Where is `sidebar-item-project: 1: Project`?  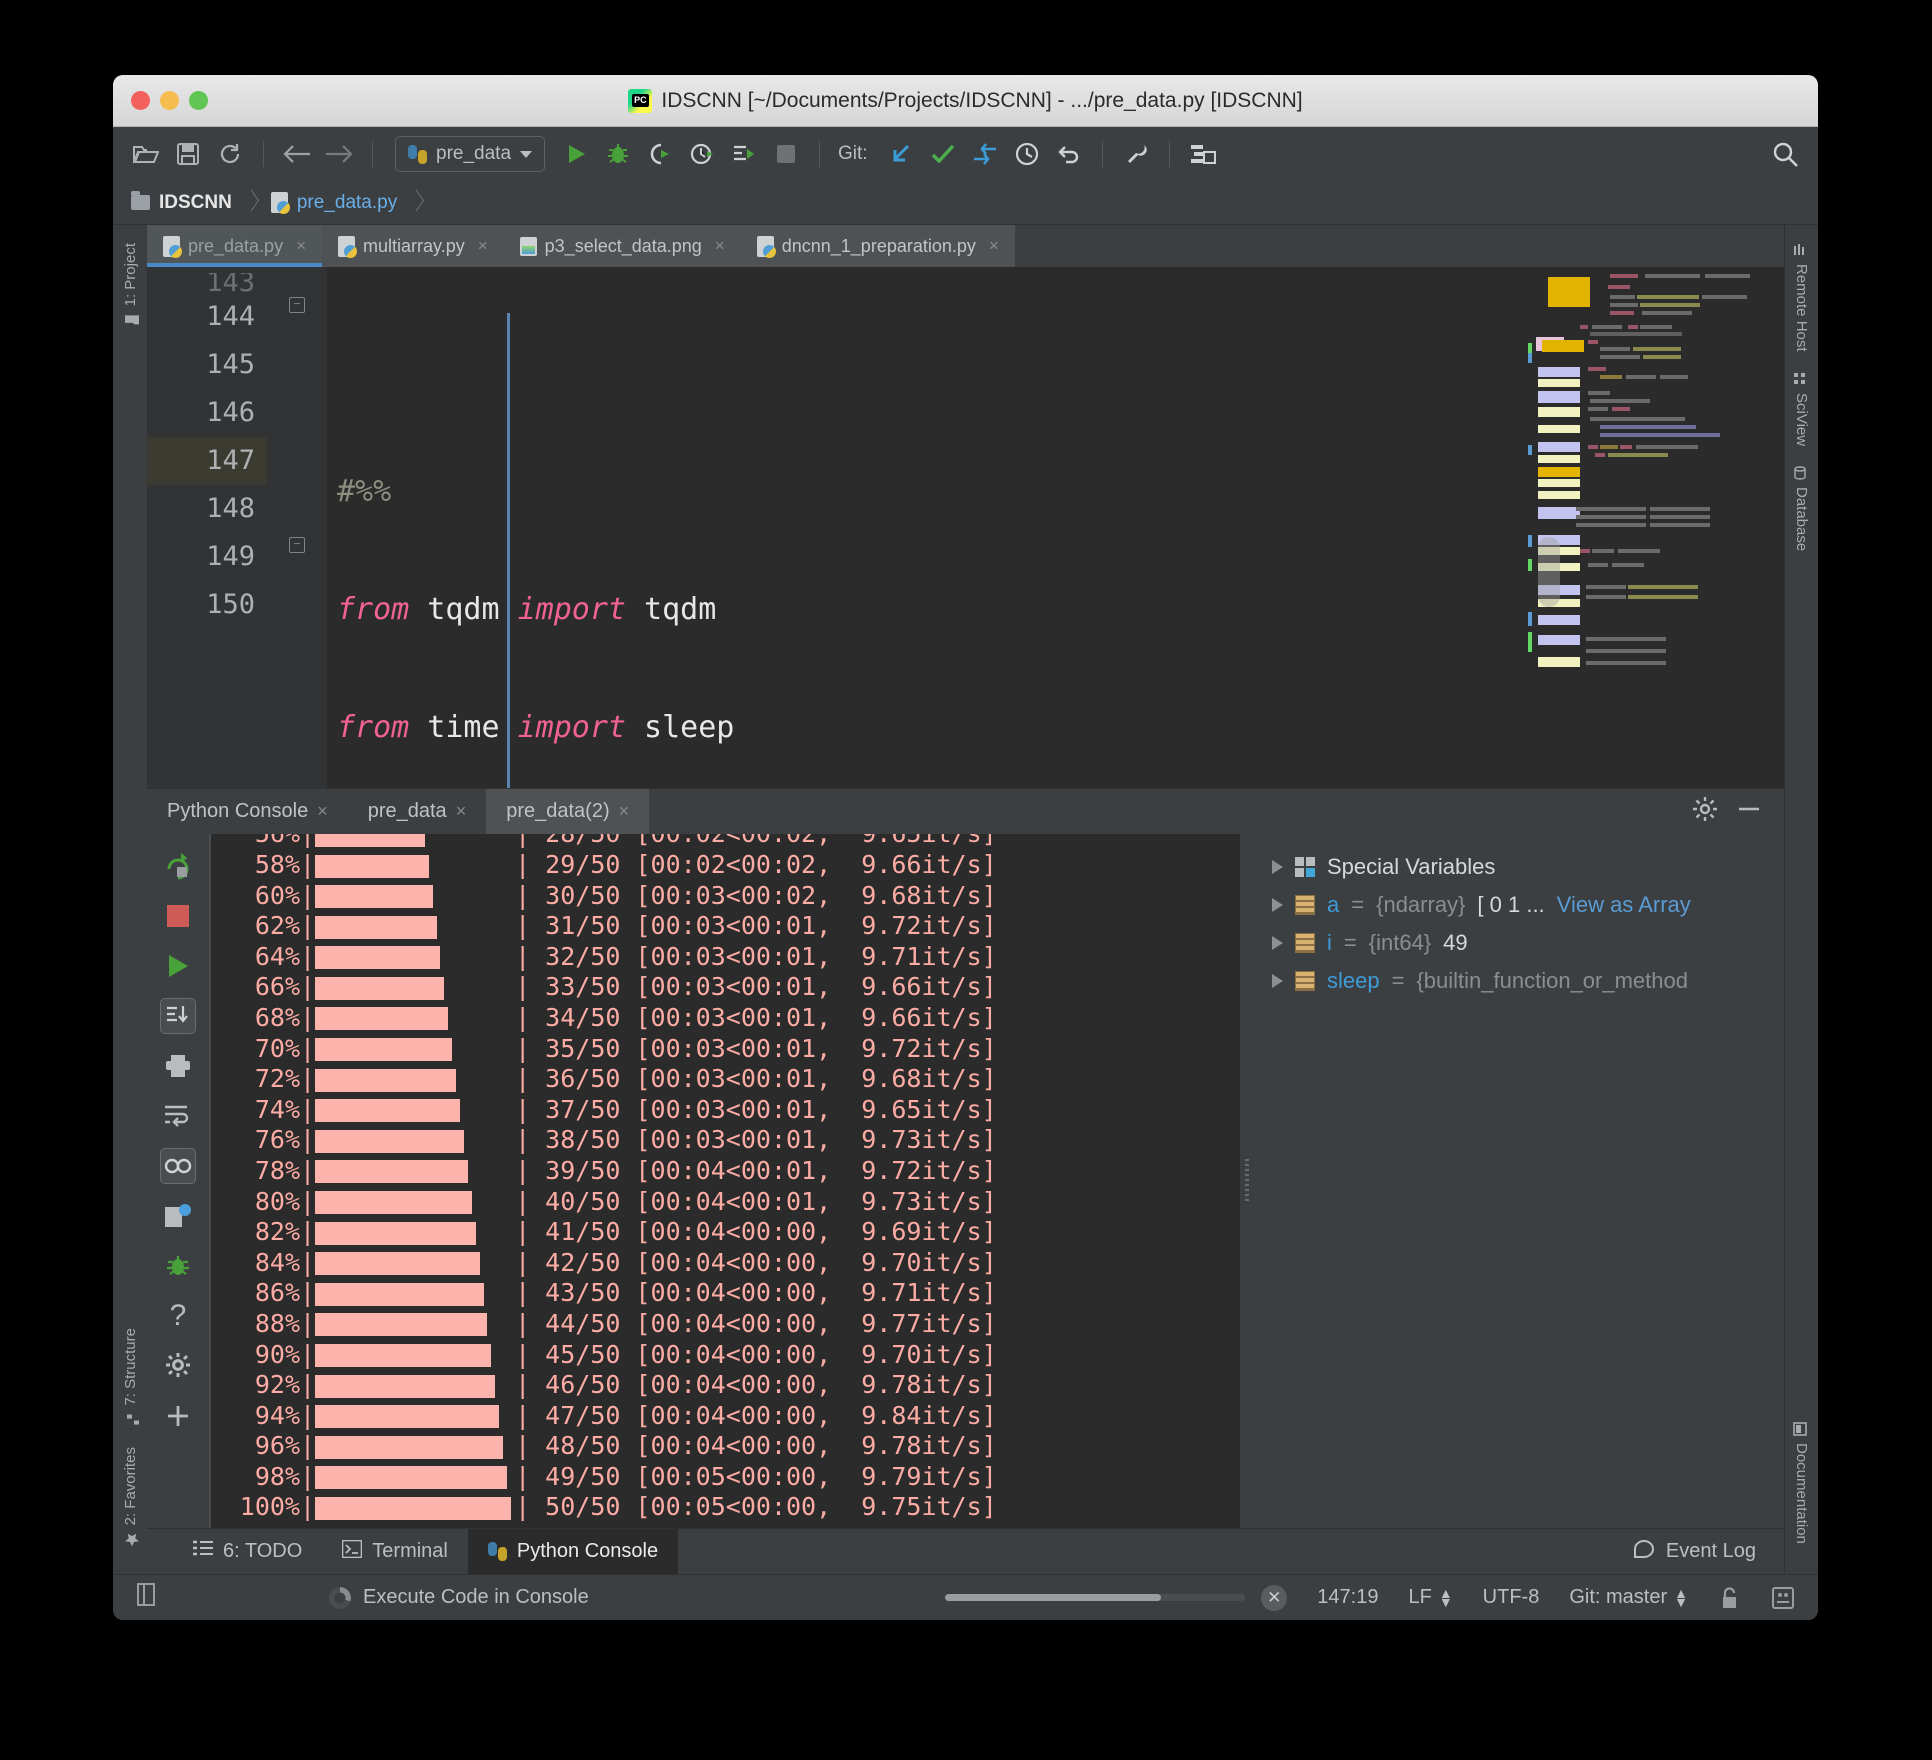
sidebar-item-project: 1: Project is located at coordinates (130, 285).